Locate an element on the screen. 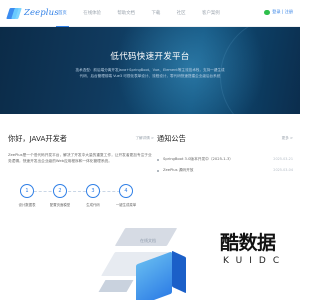  hero-title: 低代码快速开发平台 is located at coordinates (150, 57).